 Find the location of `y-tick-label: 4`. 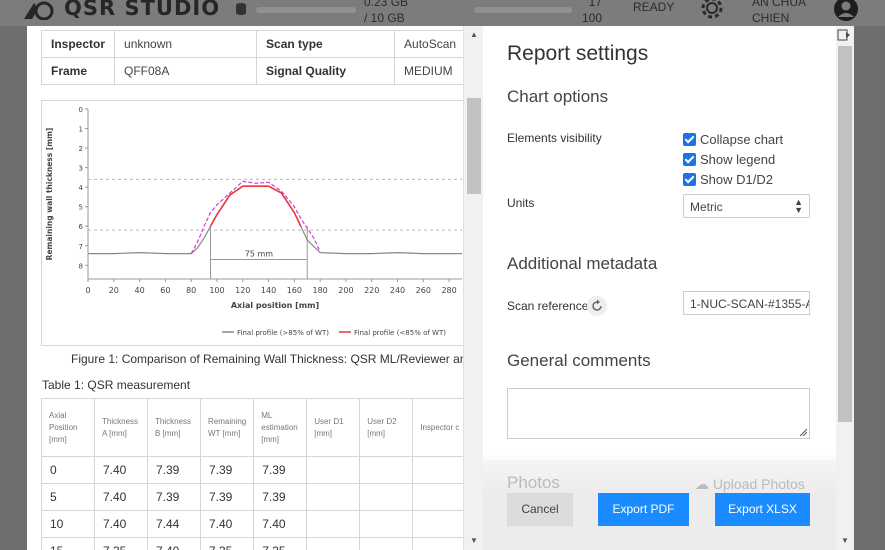

y-tick-label: 4 is located at coordinates (81, 188).